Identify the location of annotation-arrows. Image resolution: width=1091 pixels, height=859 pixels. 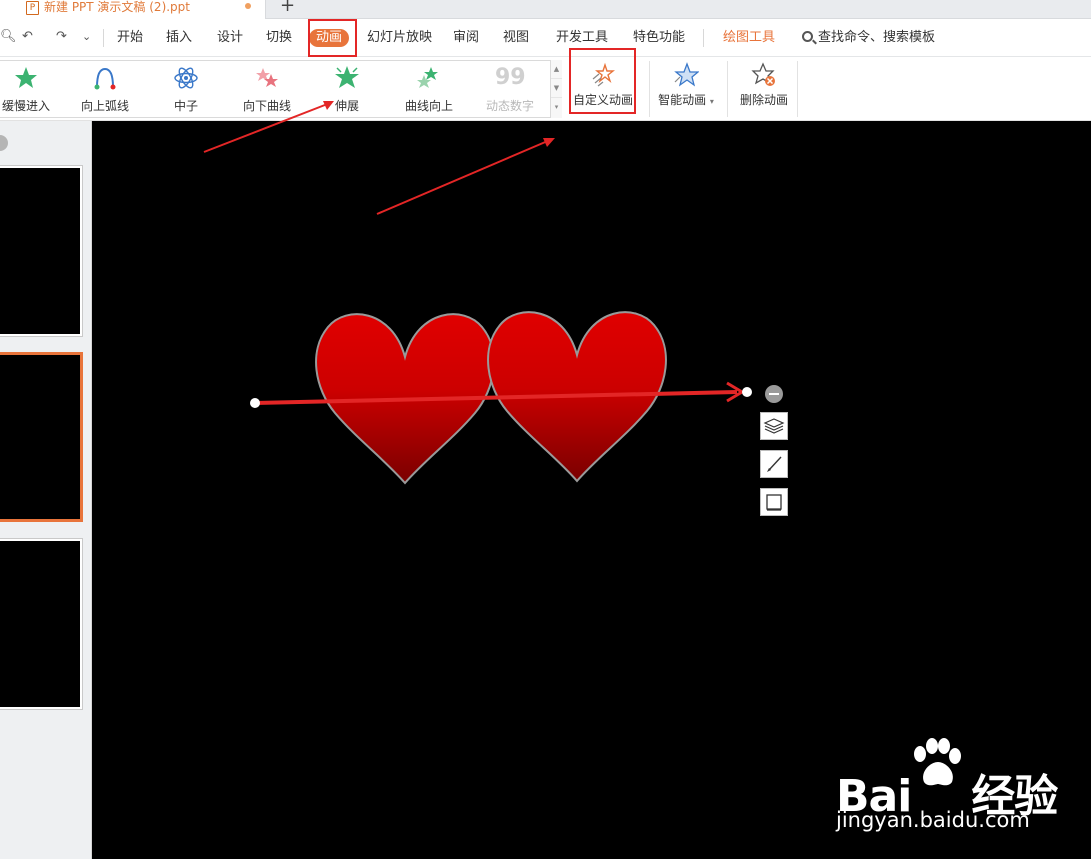
(379, 158).